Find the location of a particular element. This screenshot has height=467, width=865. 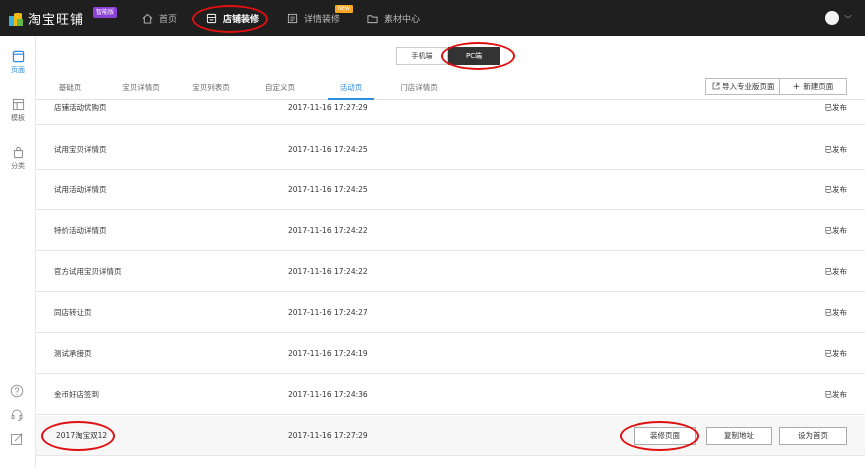

pc-toggle-button: PC端 is located at coordinates (474, 56).